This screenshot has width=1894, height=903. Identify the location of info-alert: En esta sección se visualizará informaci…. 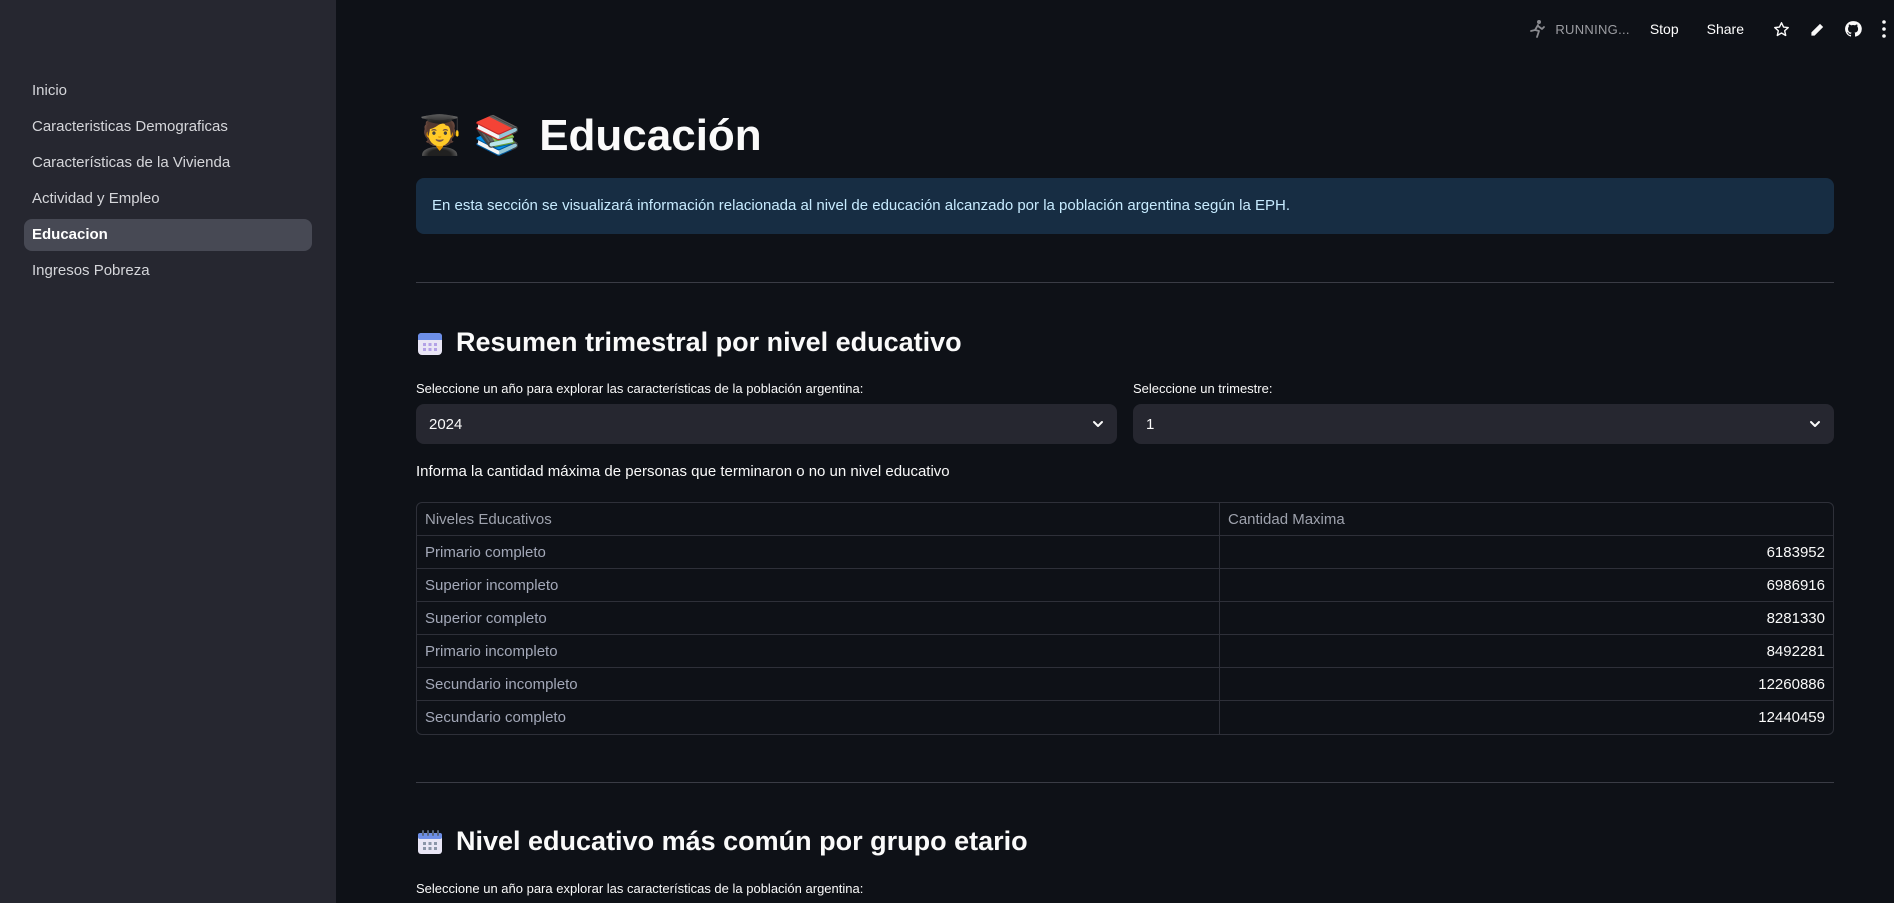
(1125, 206).